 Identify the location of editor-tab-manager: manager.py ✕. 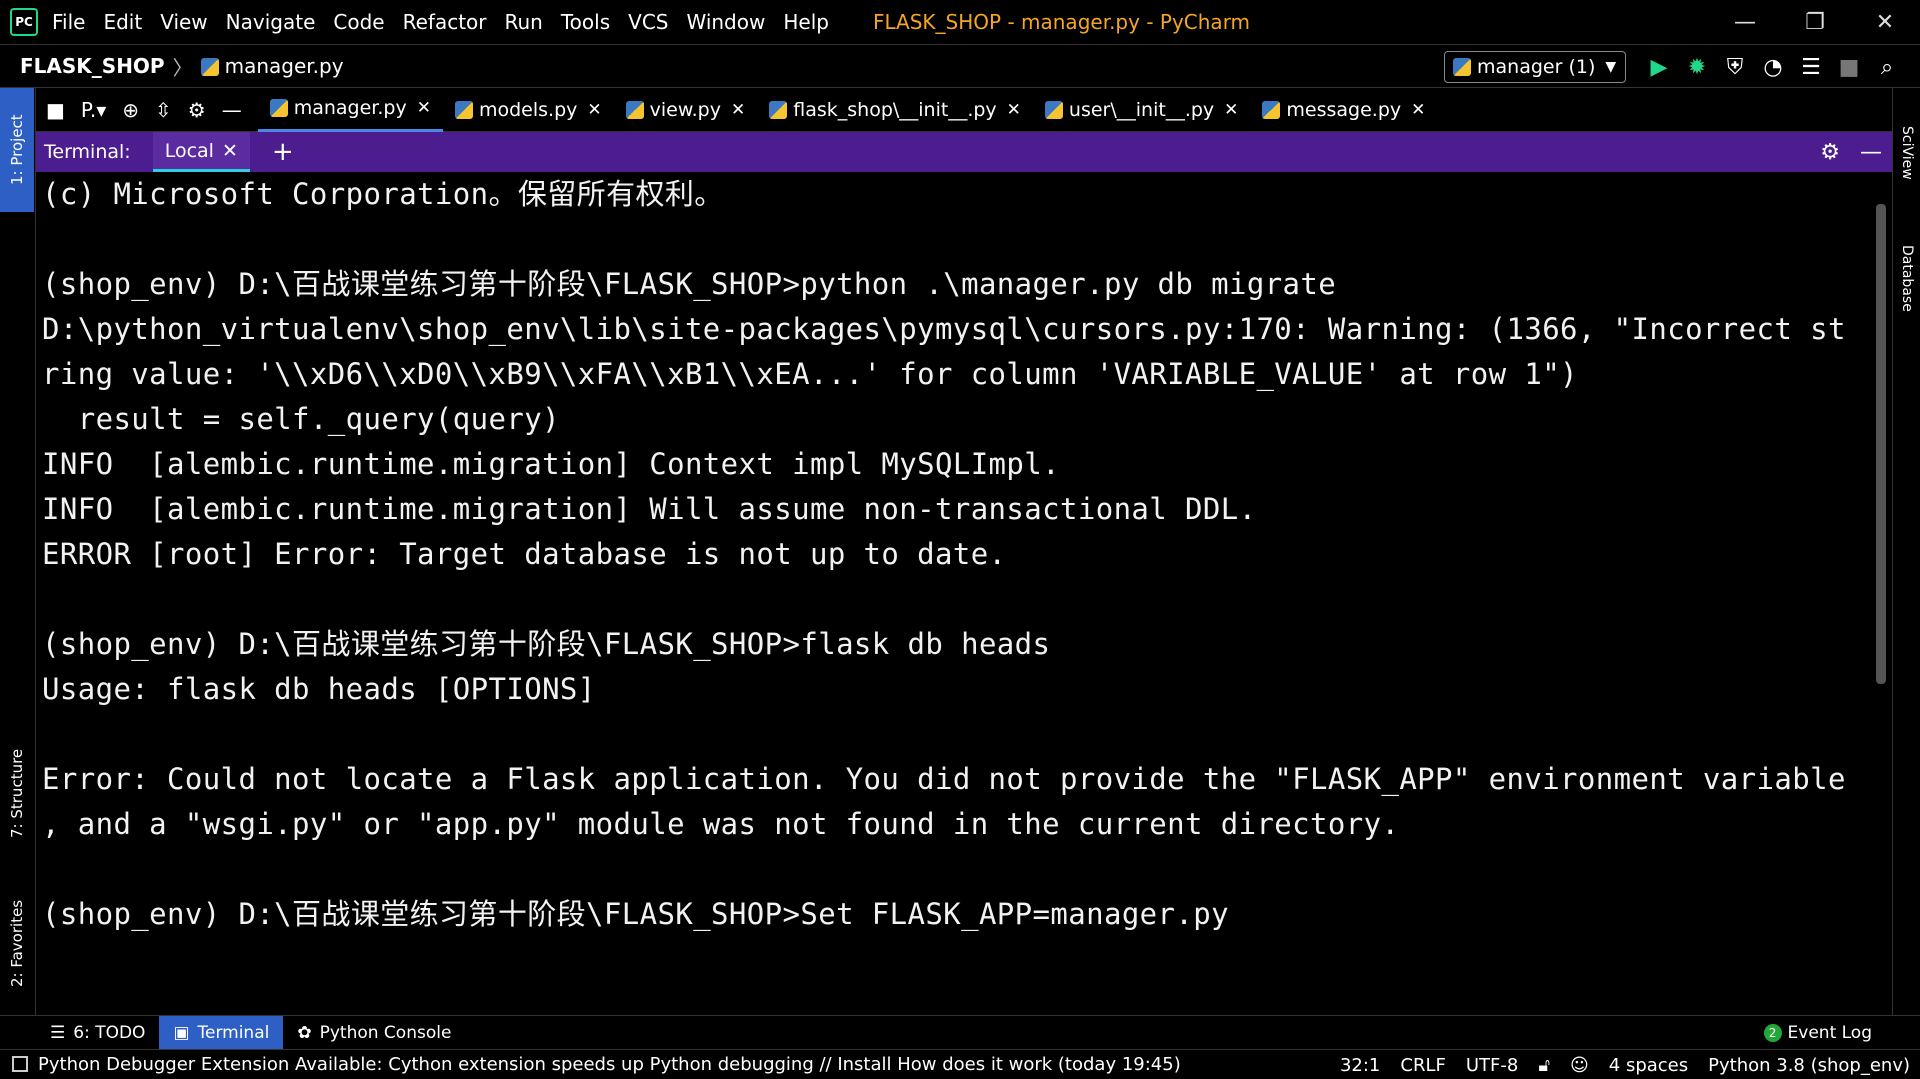
(350, 110).